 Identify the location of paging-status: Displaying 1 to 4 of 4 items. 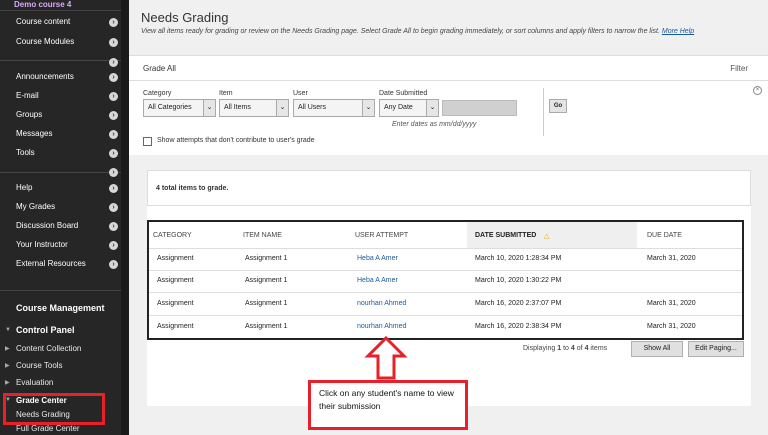
(565, 348).